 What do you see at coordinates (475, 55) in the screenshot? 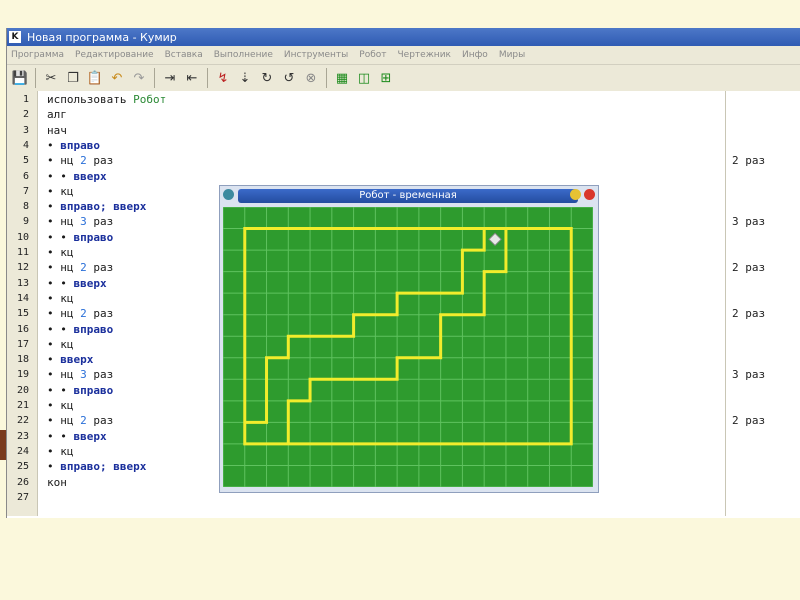
I see `menu-item: Инфо` at bounding box center [475, 55].